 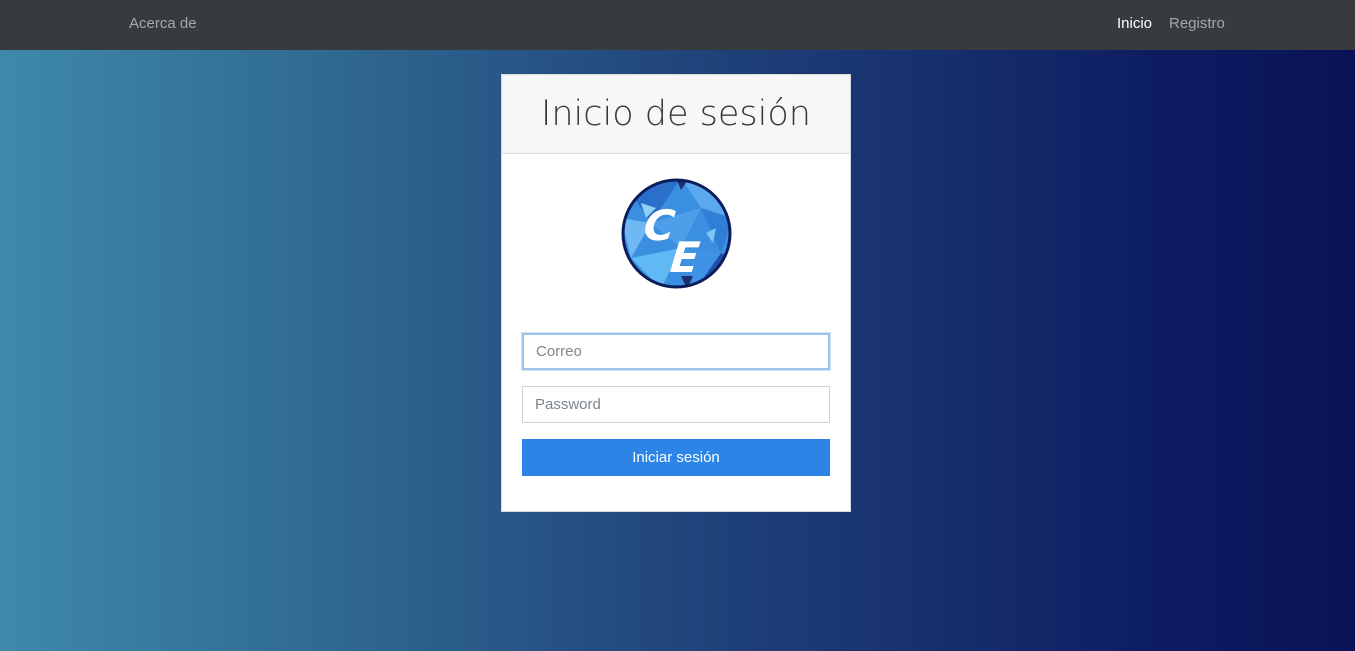 I want to click on login-title: Inicio de sesión, so click(x=676, y=114).